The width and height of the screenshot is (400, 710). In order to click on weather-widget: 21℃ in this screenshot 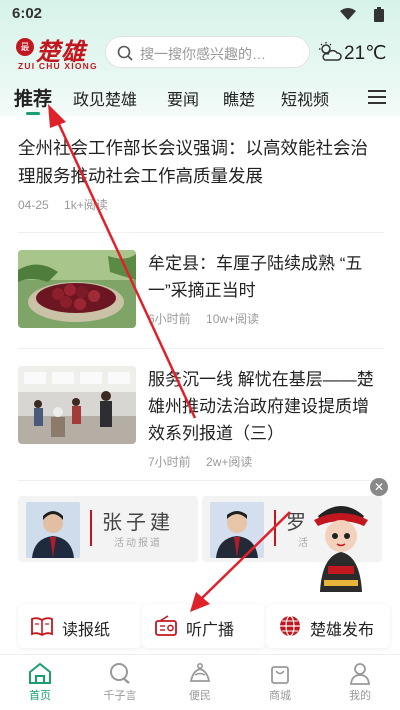, I will do `click(356, 52)`.